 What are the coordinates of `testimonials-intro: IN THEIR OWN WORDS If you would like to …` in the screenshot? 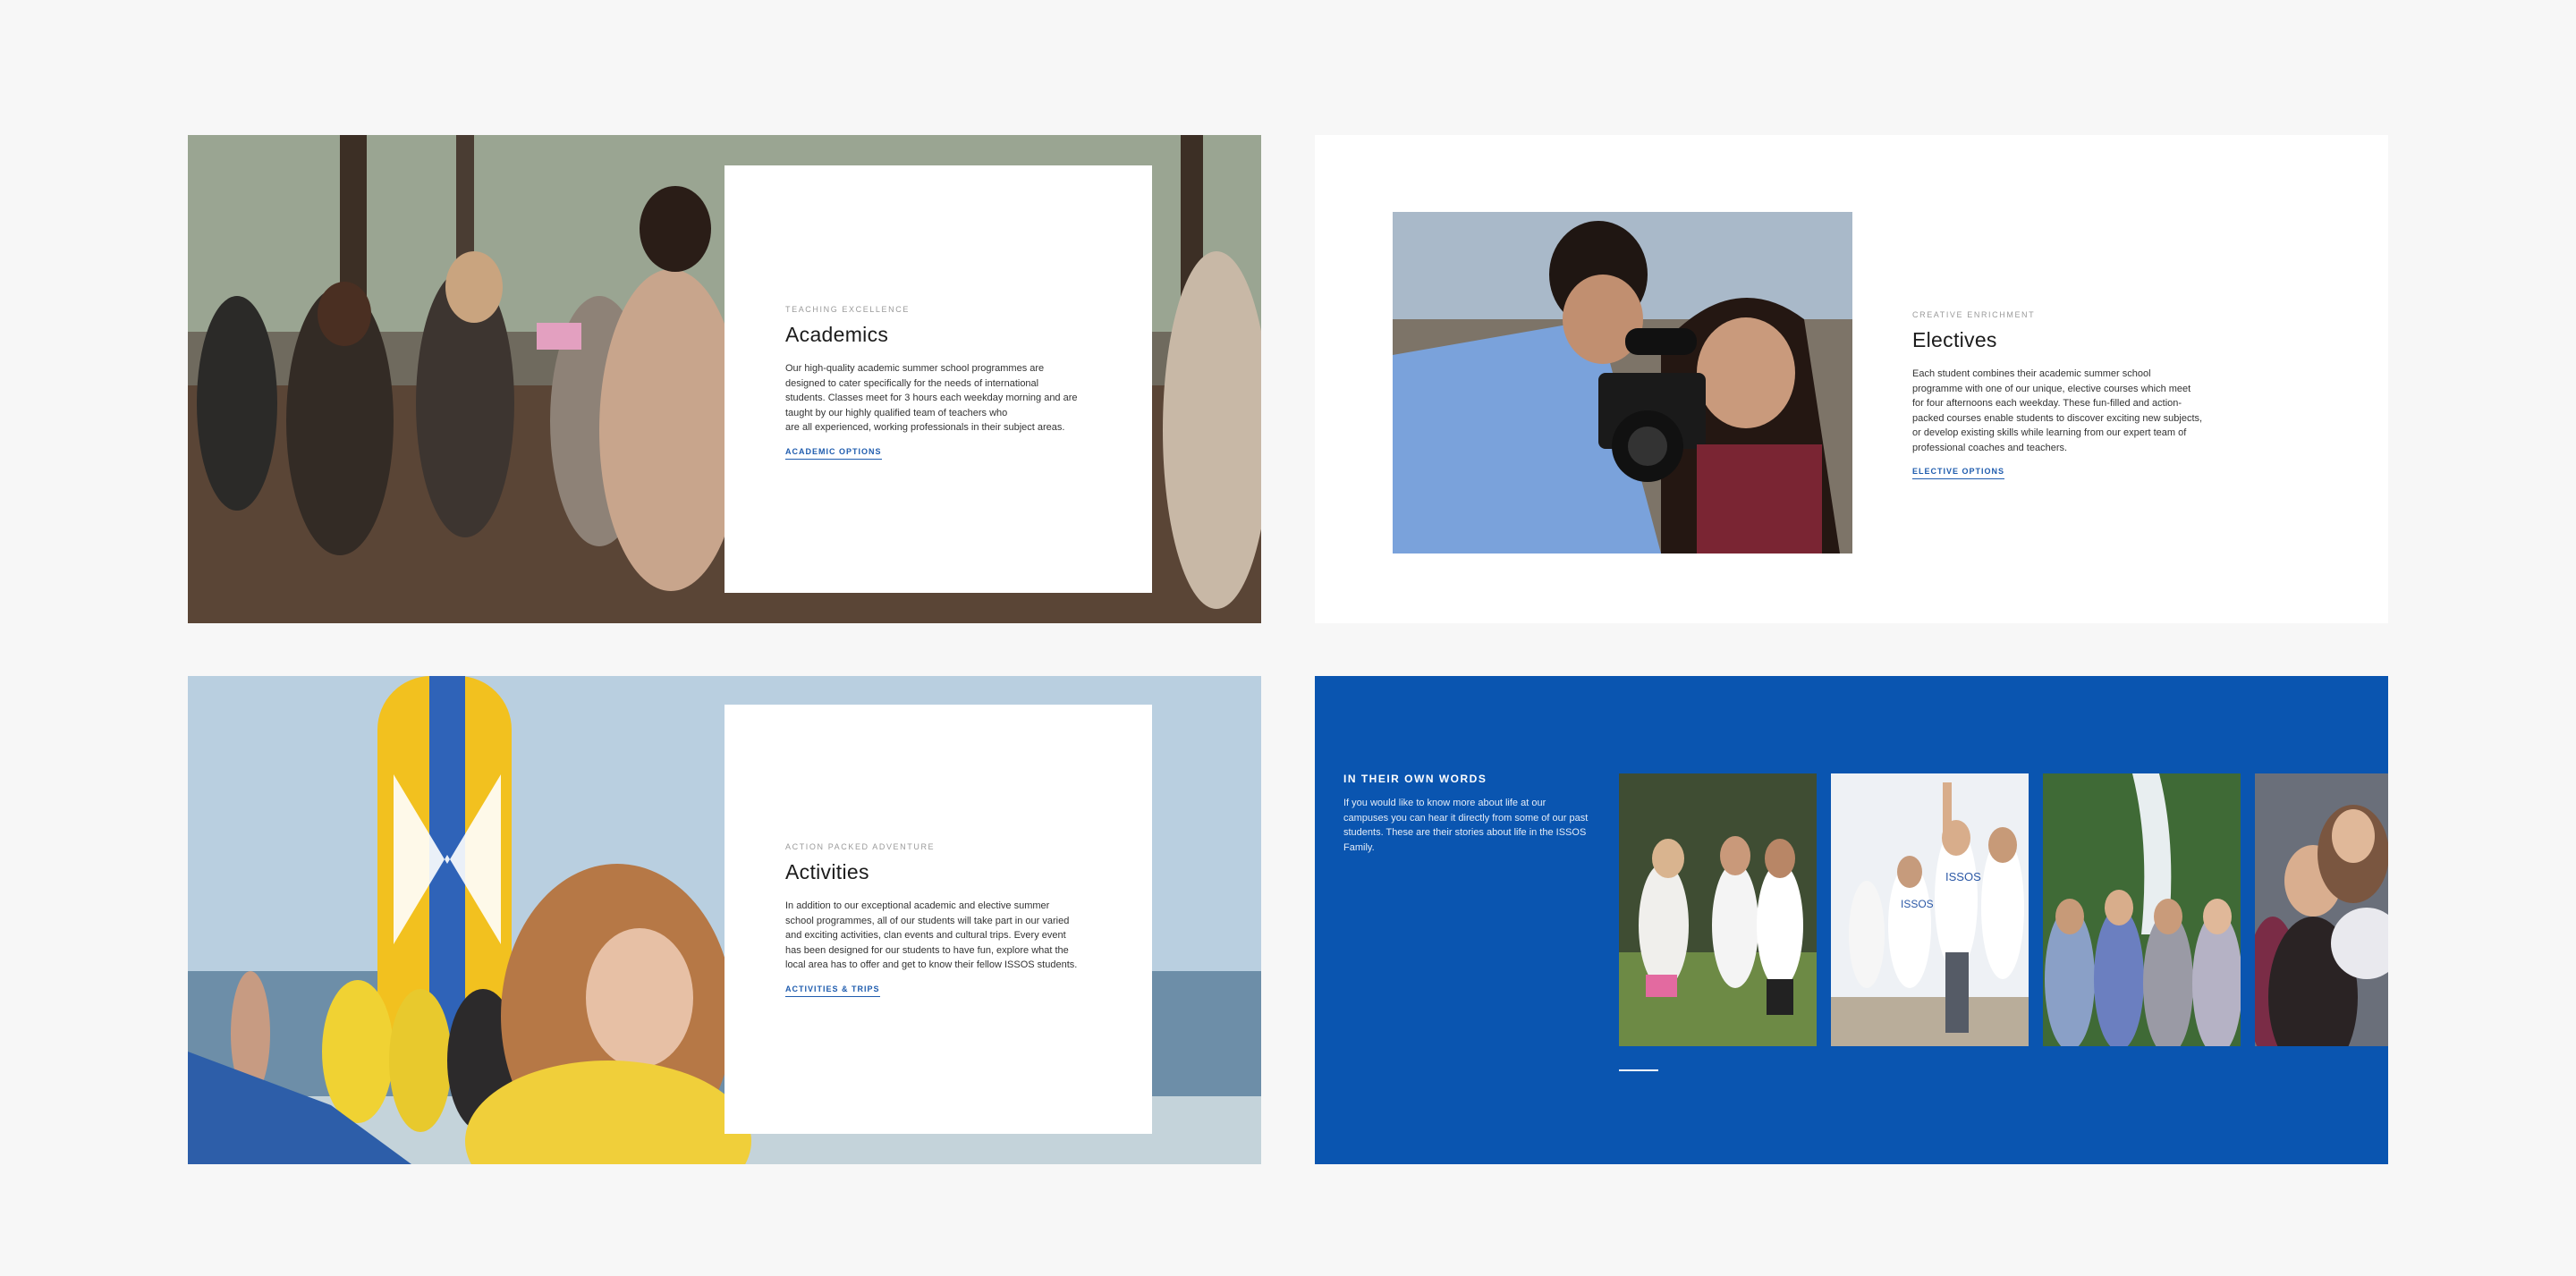 It's located at (1477, 814).